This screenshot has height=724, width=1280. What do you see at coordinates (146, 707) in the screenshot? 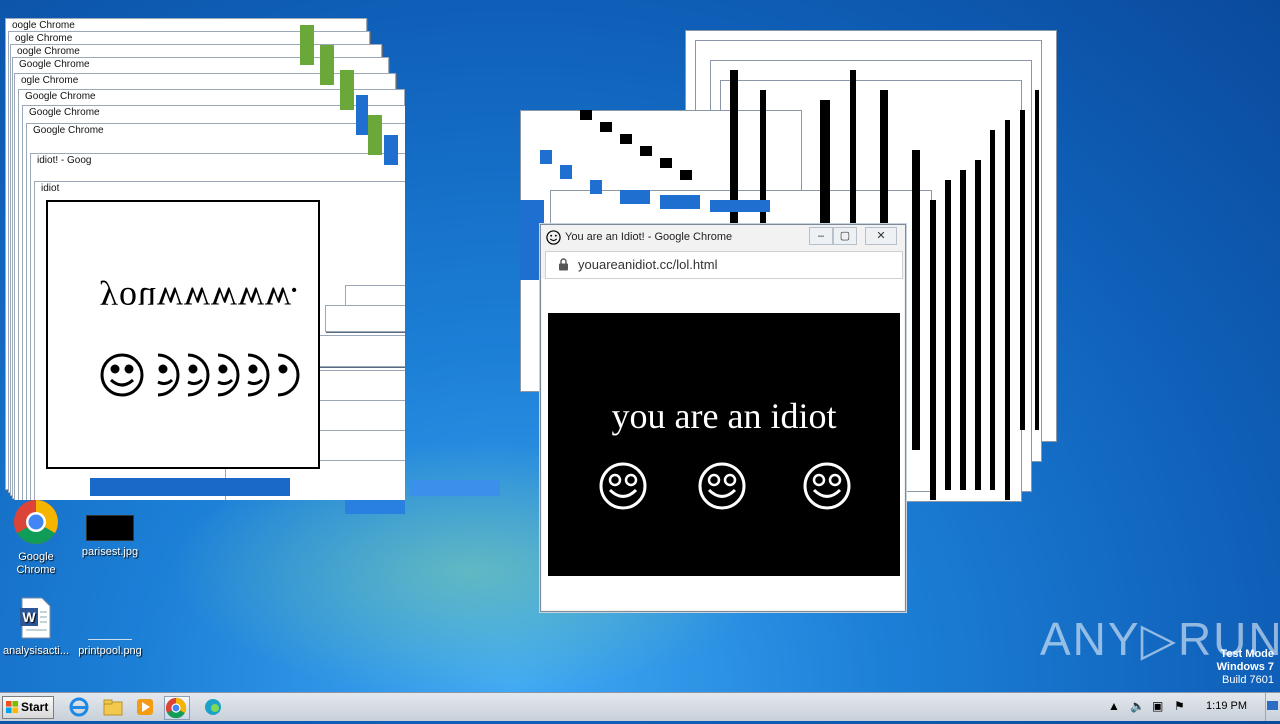
I see `media-player-icon` at bounding box center [146, 707].